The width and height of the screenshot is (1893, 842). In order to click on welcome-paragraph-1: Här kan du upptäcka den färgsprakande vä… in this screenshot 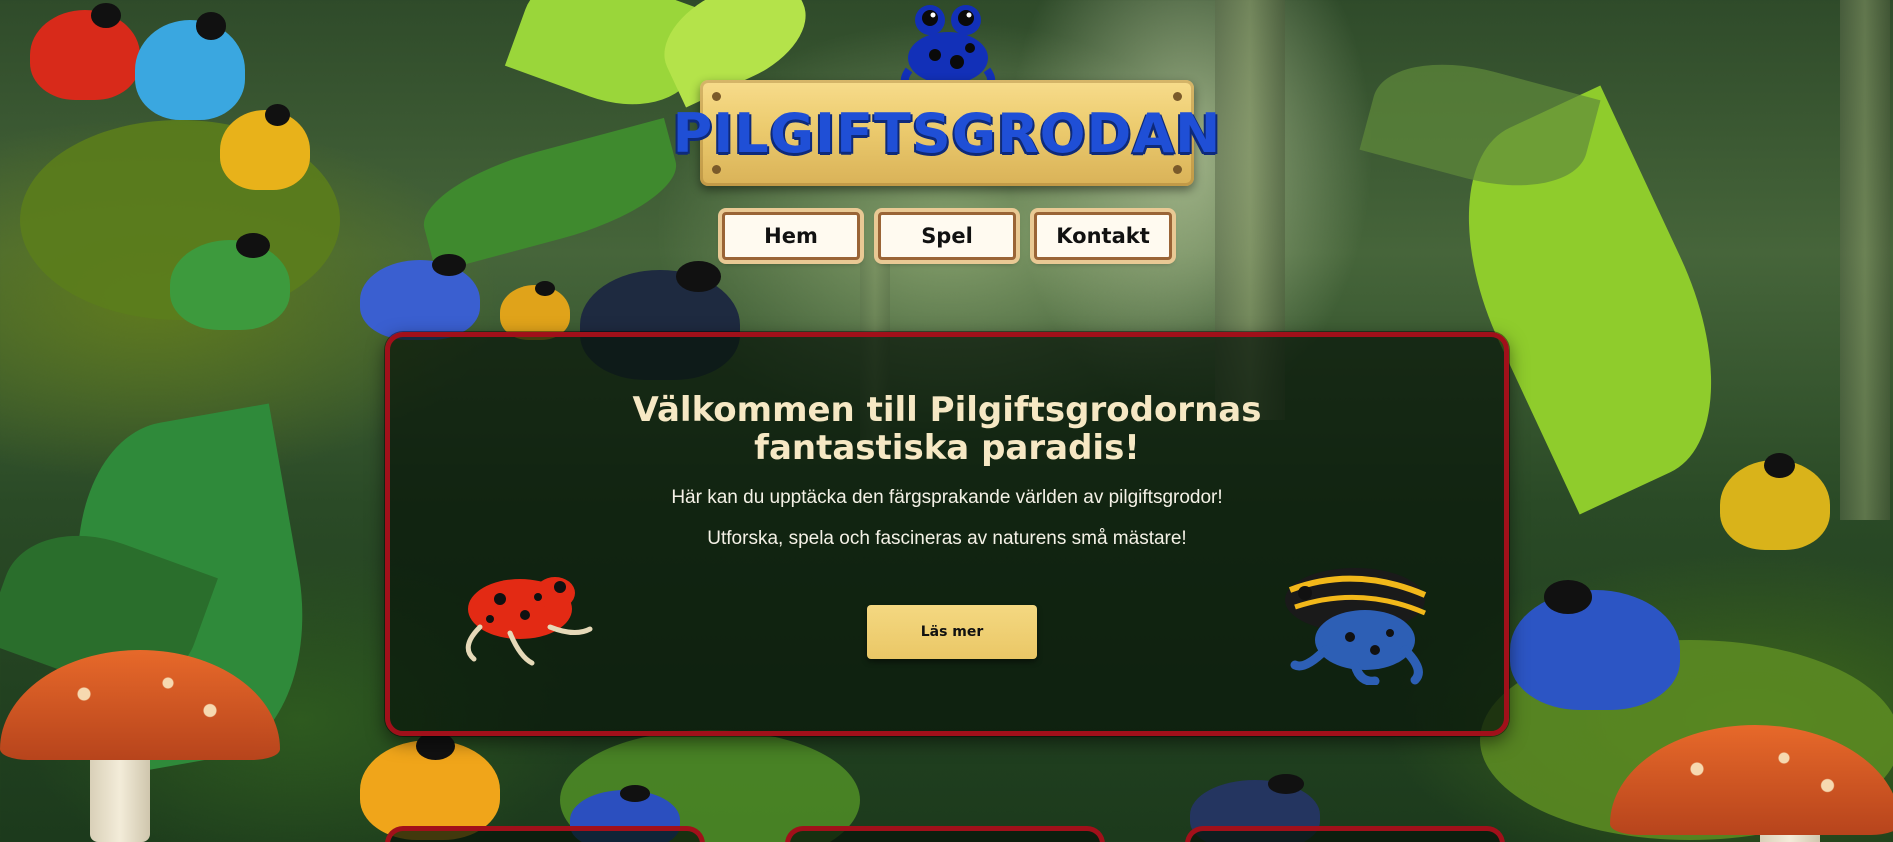, I will do `click(947, 497)`.